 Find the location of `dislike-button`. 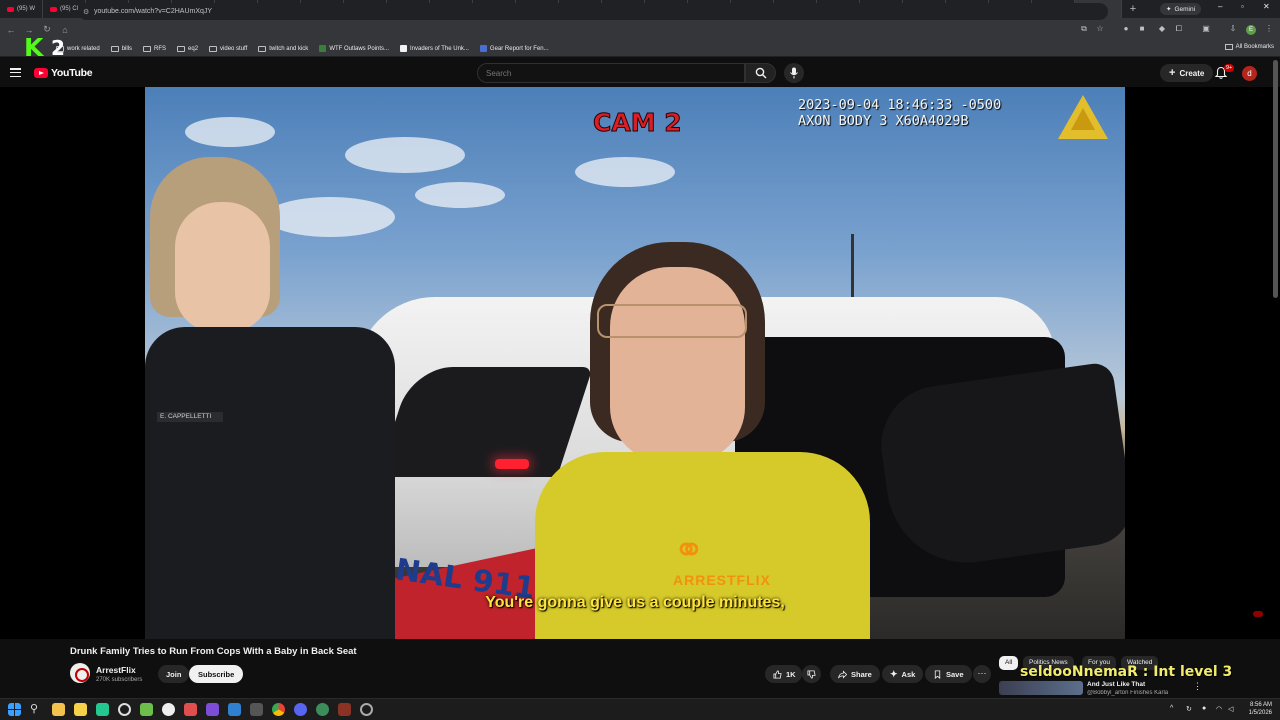

dislike-button is located at coordinates (811, 674).